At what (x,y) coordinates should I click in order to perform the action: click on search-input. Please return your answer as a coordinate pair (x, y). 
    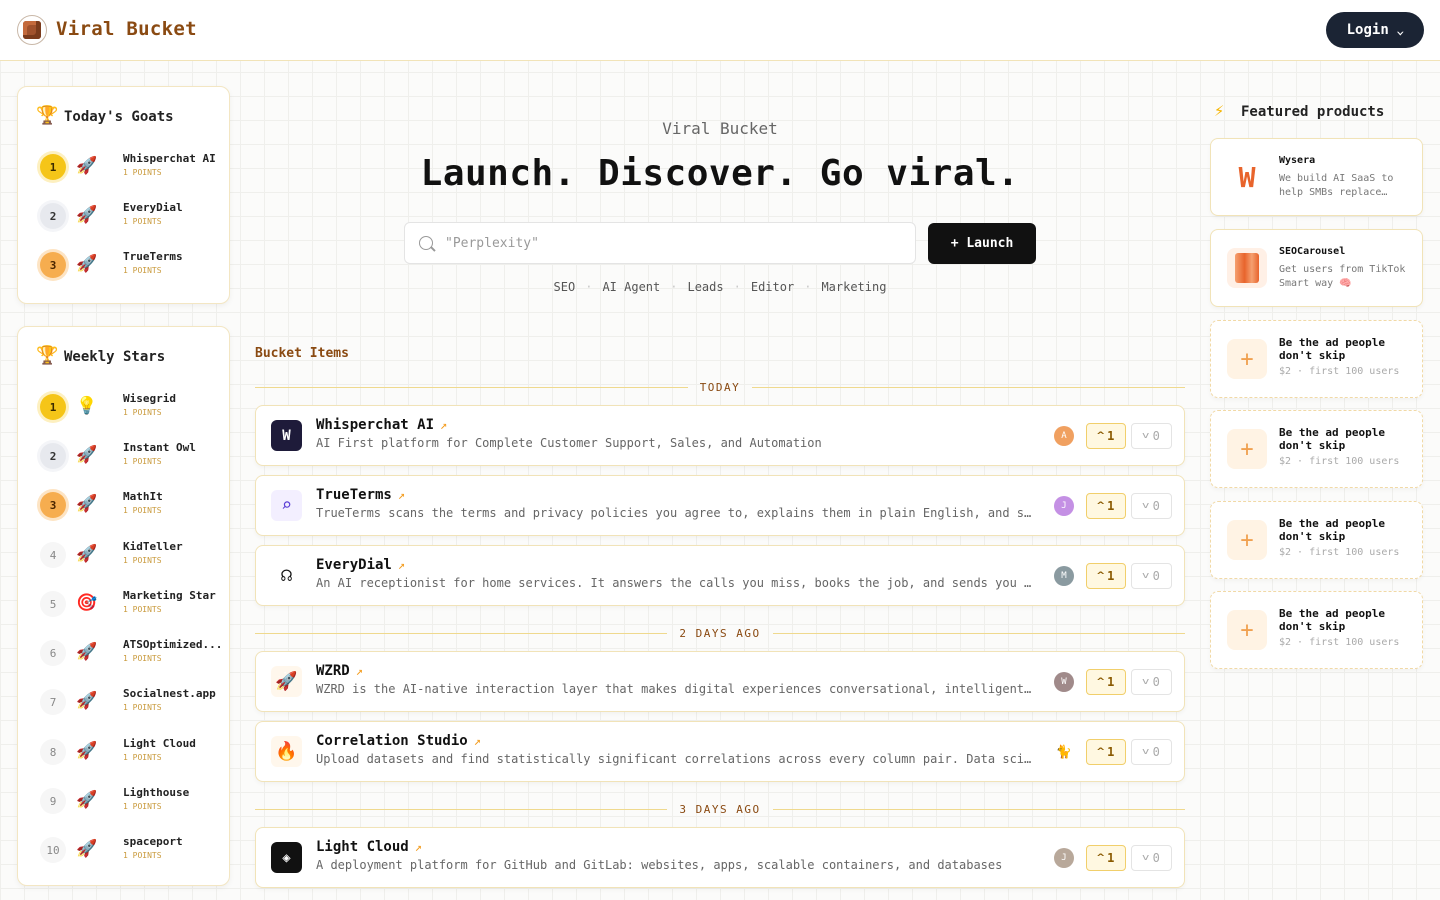
    Looking at the image, I should click on (665, 243).